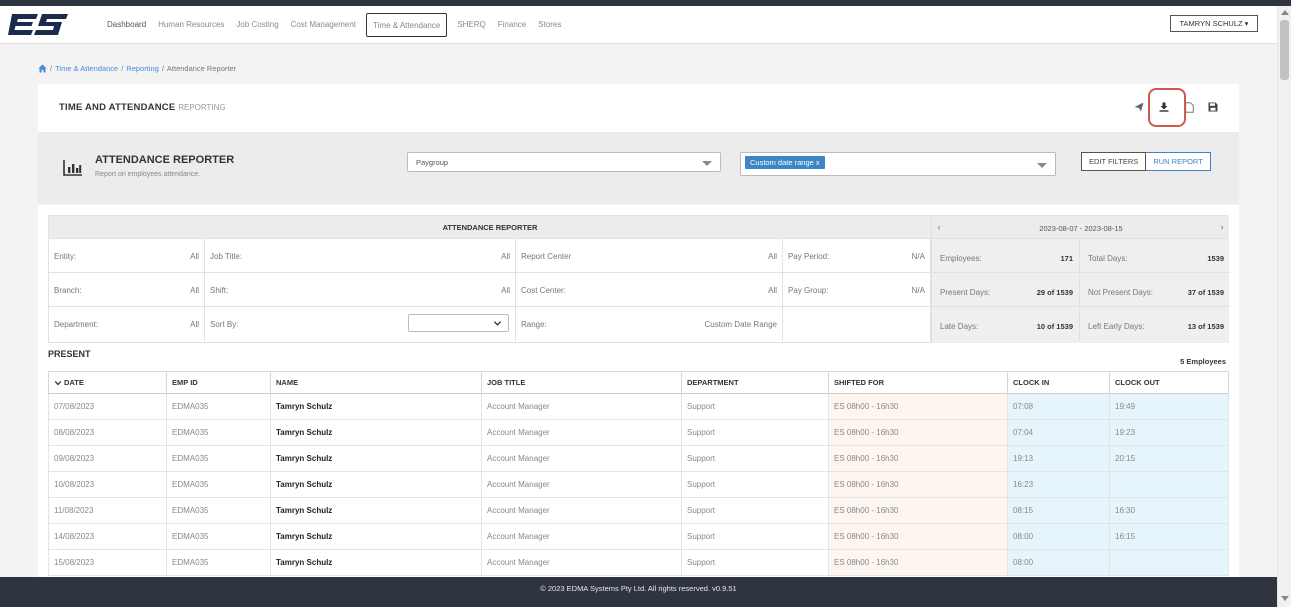 The image size is (1291, 607). I want to click on filter-cost-center: Cost Center: All, so click(649, 290).